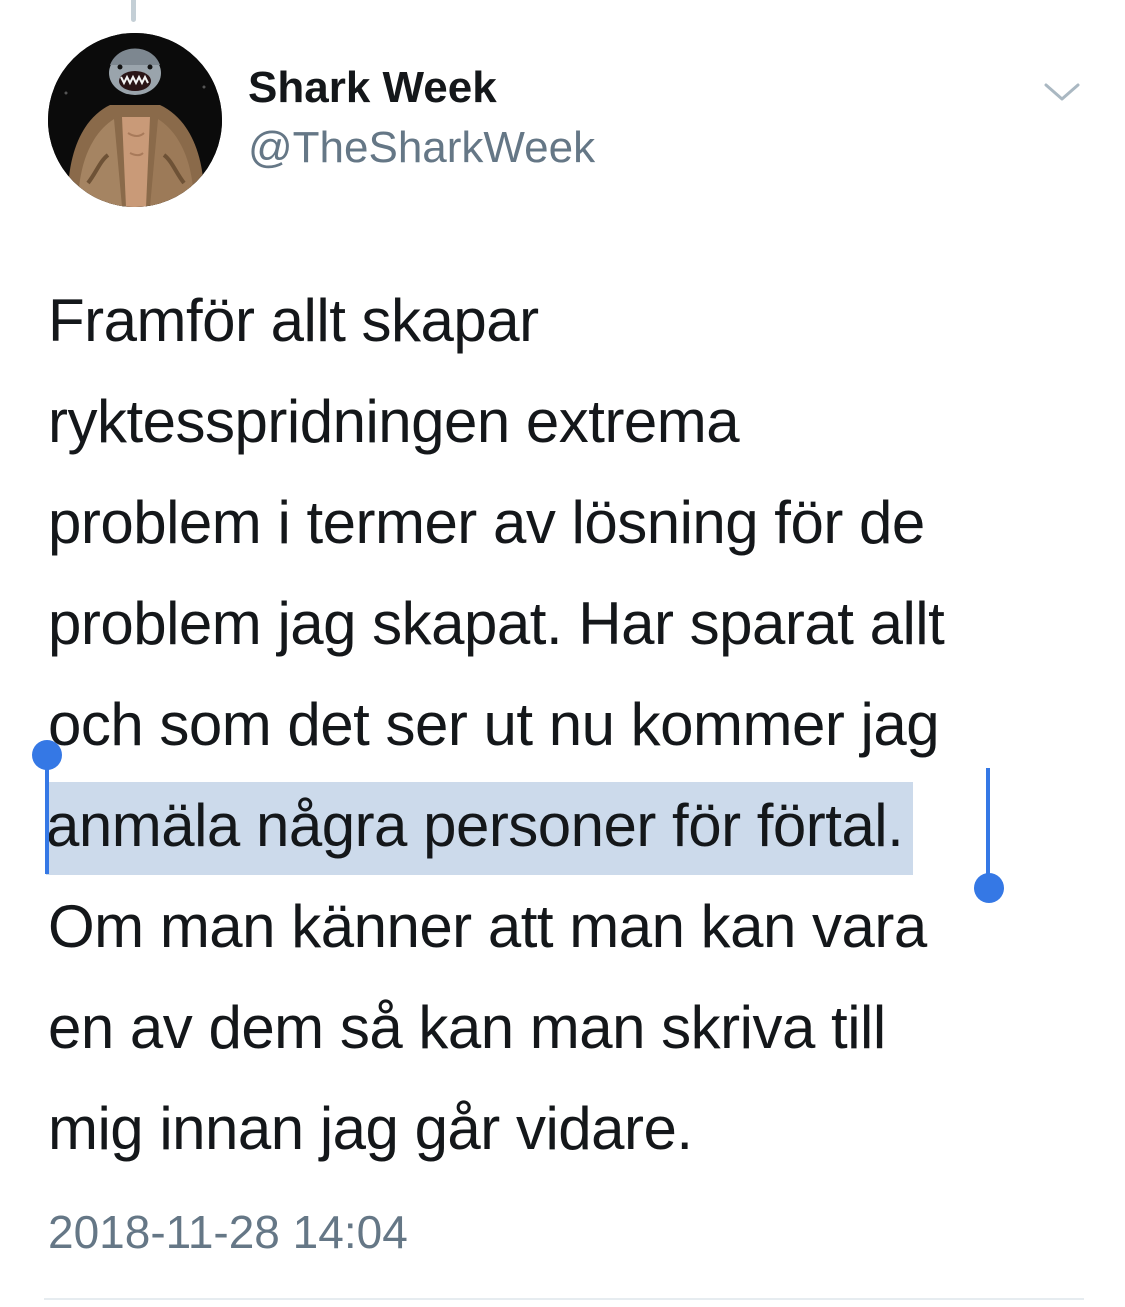  What do you see at coordinates (47, 813) in the screenshot?
I see `selection-start-handle-bar` at bounding box center [47, 813].